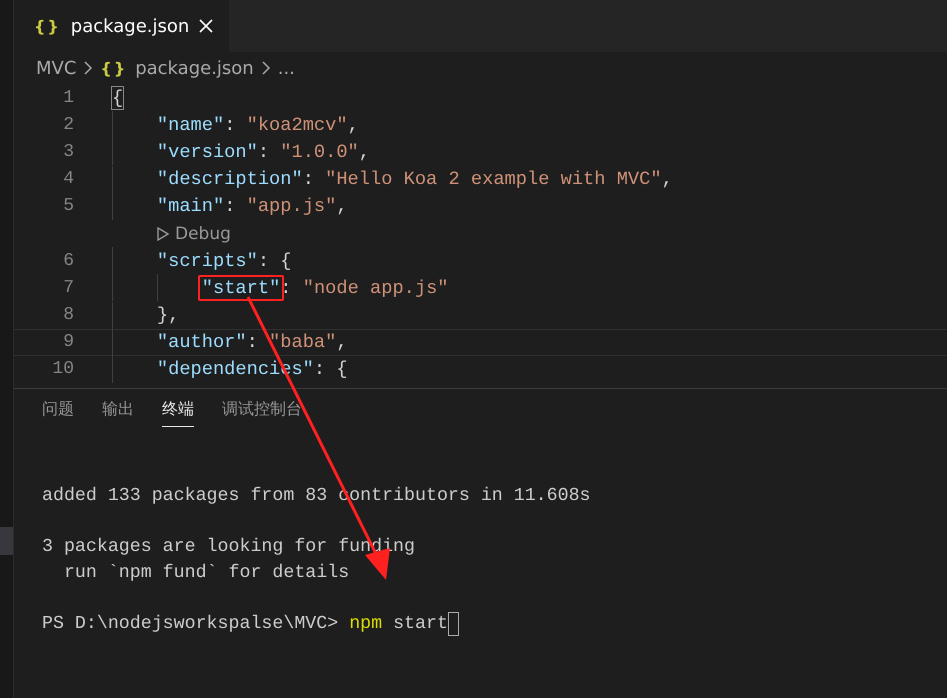 The image size is (947, 698). What do you see at coordinates (201, 342) in the screenshot?
I see `code-token: "author"` at bounding box center [201, 342].